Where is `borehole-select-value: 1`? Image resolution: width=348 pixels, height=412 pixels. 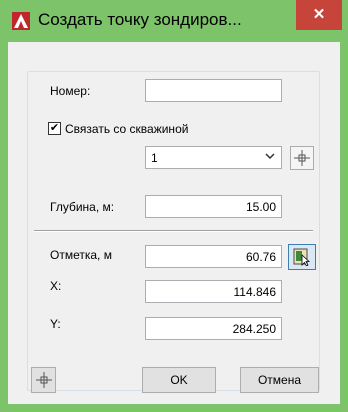 borehole-select-value: 1 is located at coordinates (154, 158).